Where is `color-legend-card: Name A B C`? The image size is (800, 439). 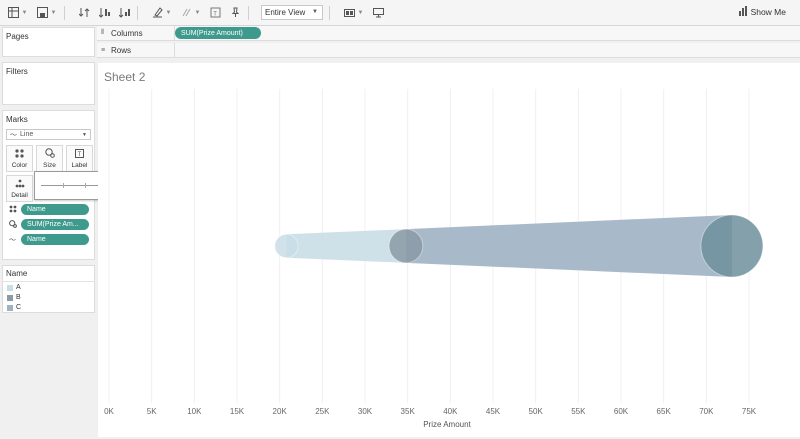
color-legend-card: Name A B C is located at coordinates (48, 289).